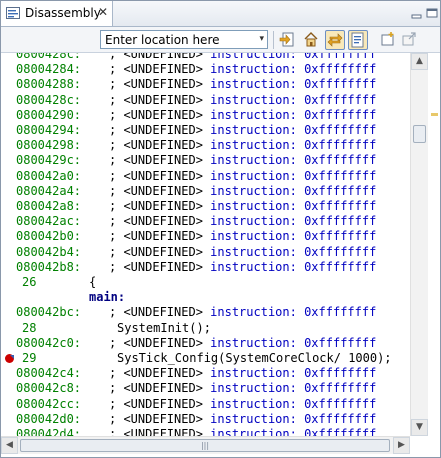 The height and width of the screenshot is (458, 441). What do you see at coordinates (29, 358) in the screenshot?
I see `source-line-number: 29` at bounding box center [29, 358].